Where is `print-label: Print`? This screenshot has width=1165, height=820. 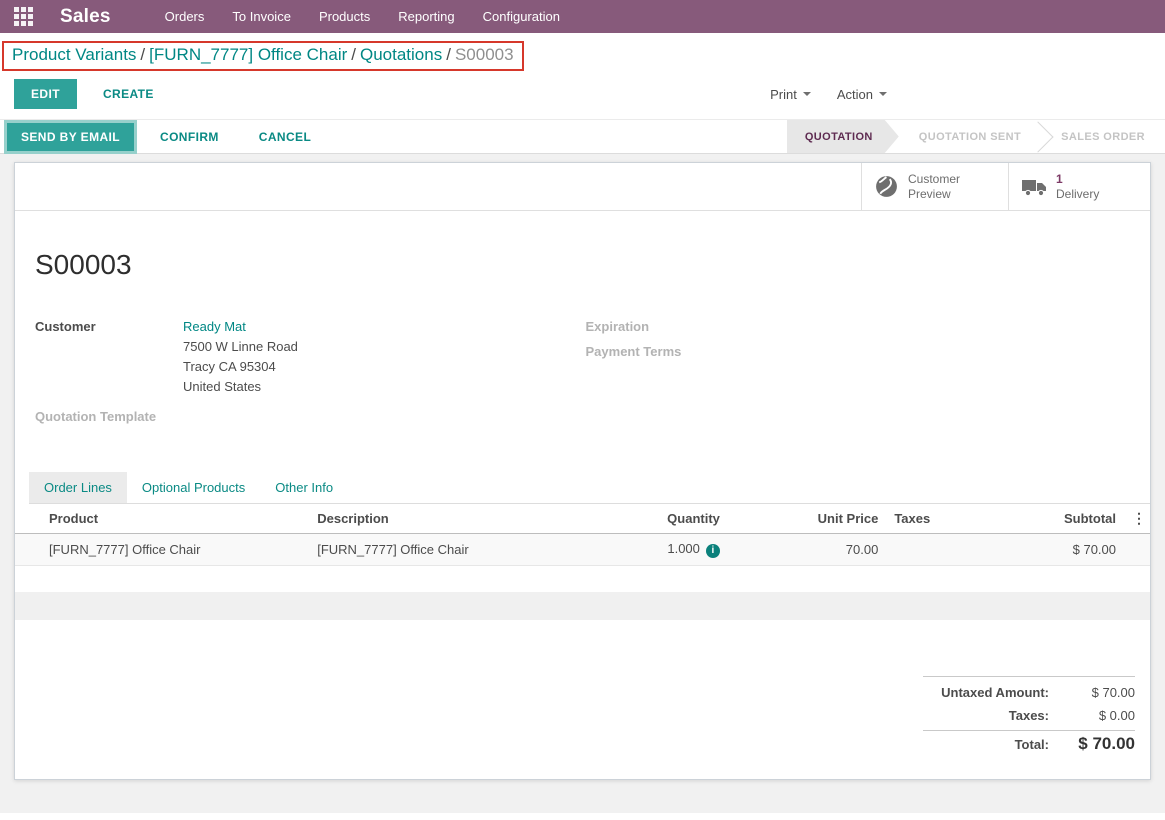 print-label: Print is located at coordinates (783, 94).